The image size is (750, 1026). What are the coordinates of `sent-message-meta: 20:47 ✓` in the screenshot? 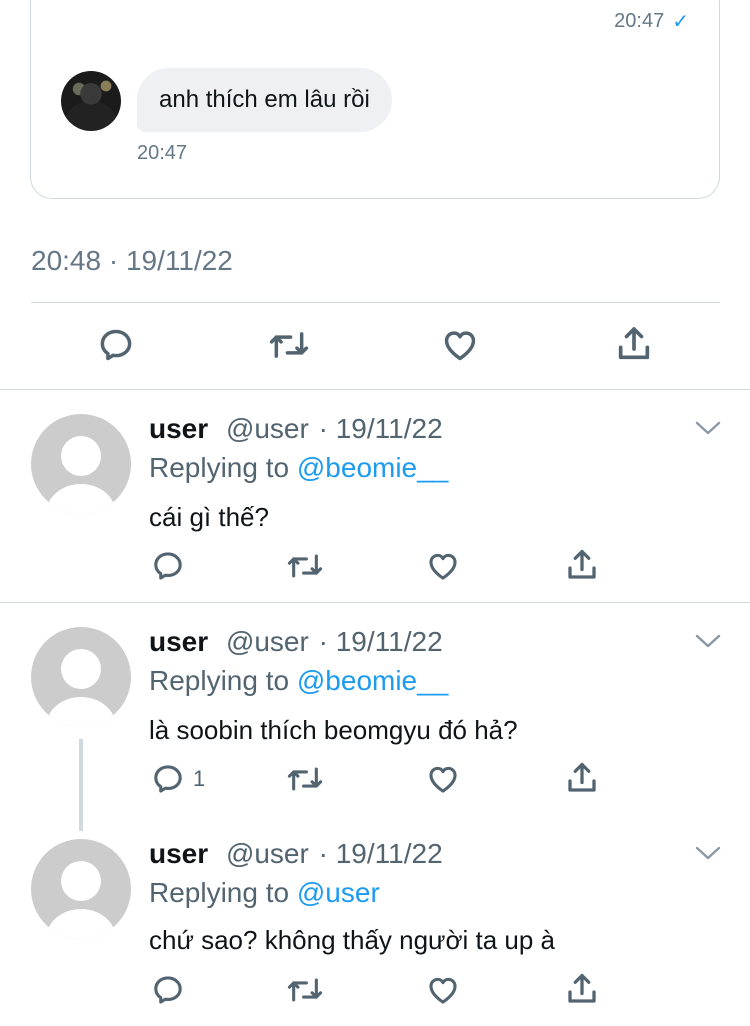 It's located at (651, 21).